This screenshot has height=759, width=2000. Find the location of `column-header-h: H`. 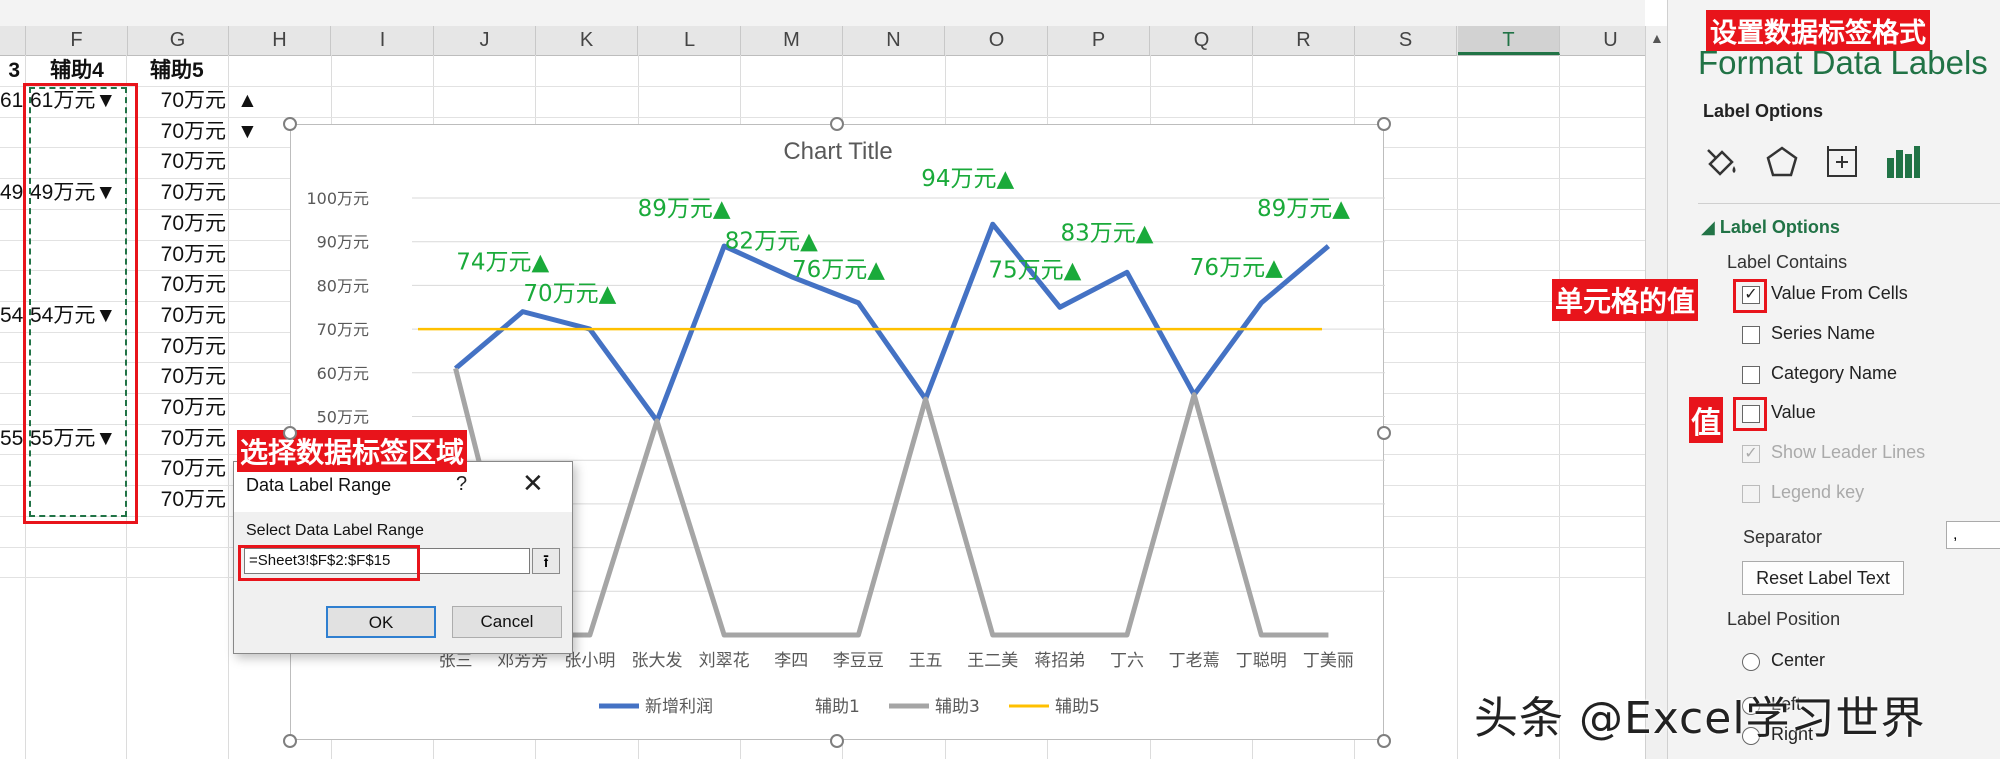

column-header-h: H is located at coordinates (280, 40).